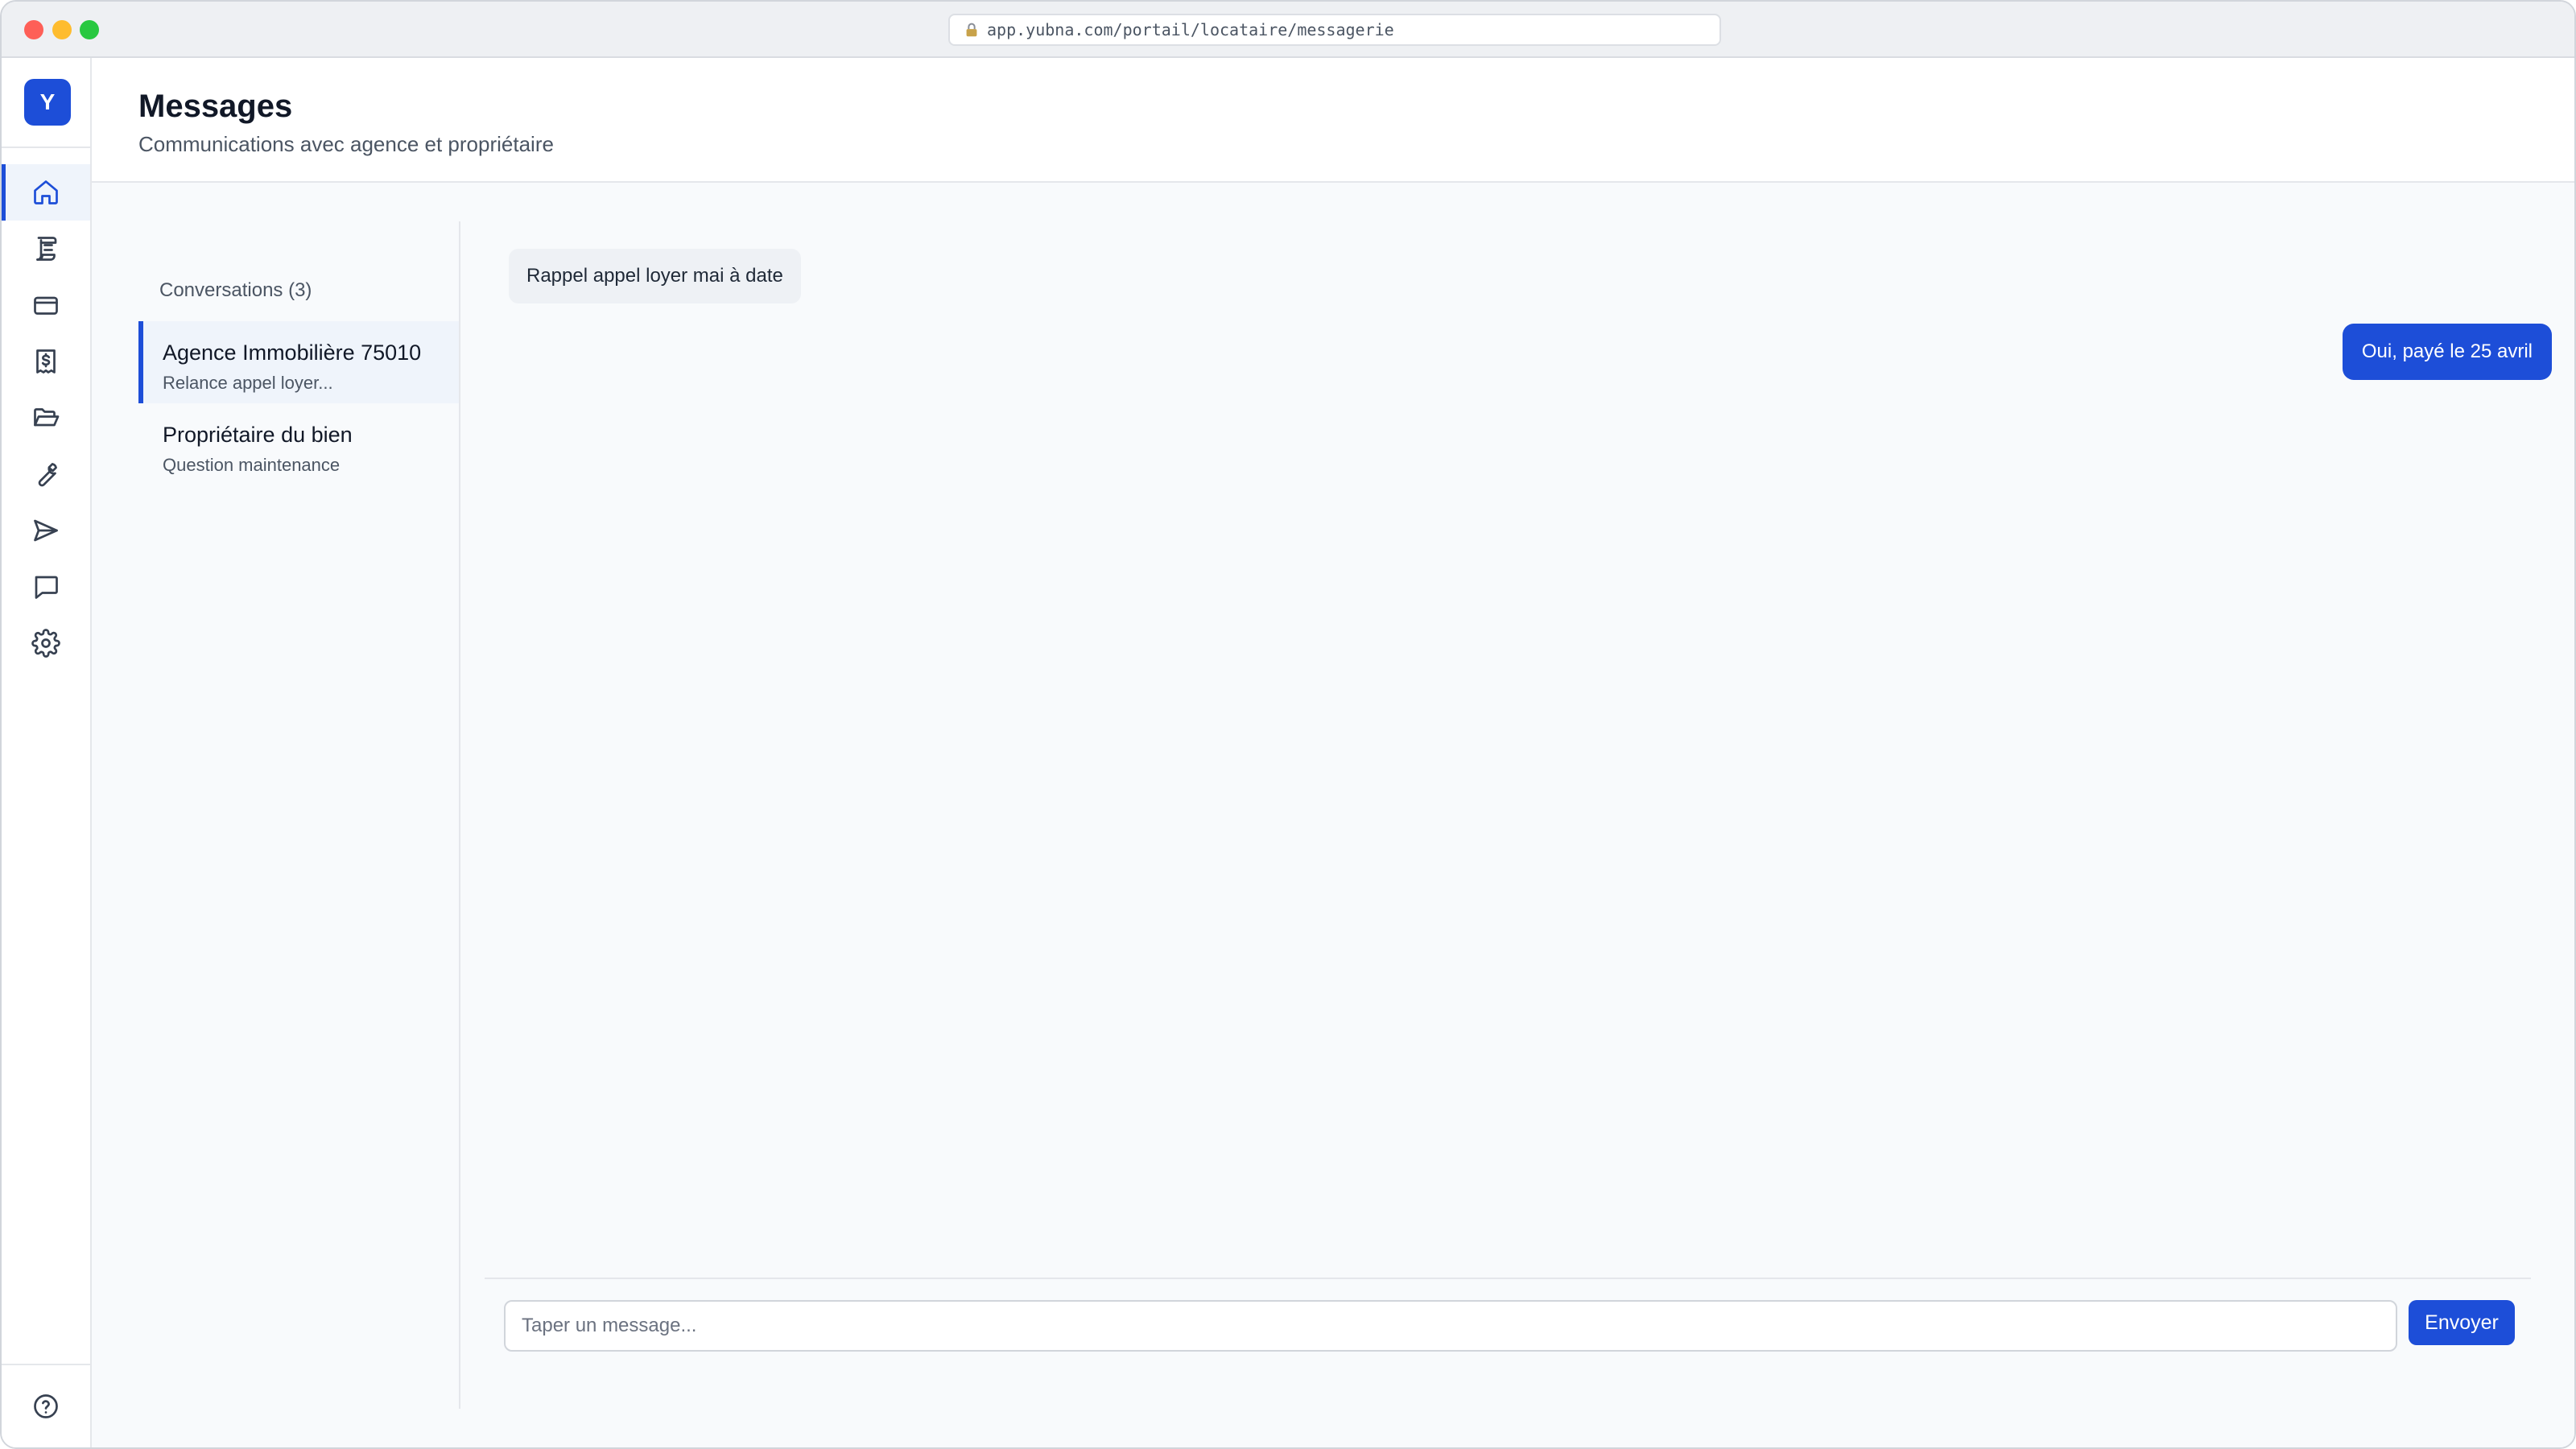  I want to click on sidebar-nav: Y, so click(47, 752).